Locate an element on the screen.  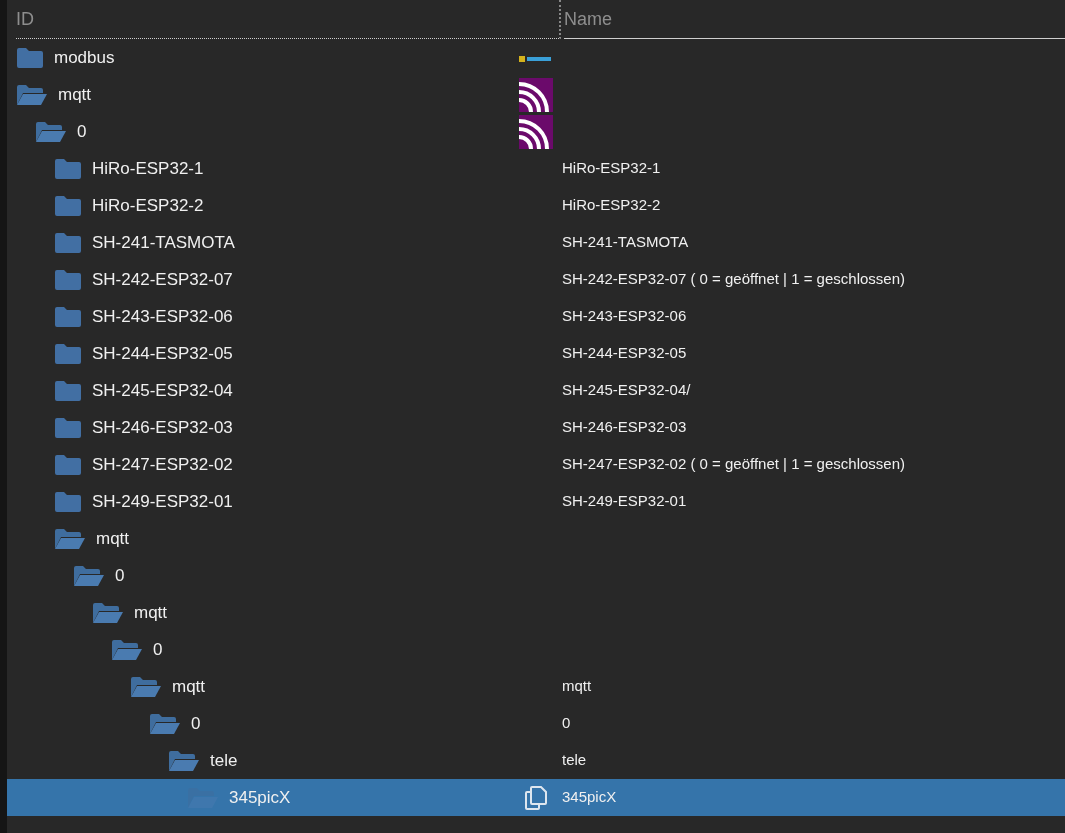
adapter-icon is located at coordinates (536, 57).